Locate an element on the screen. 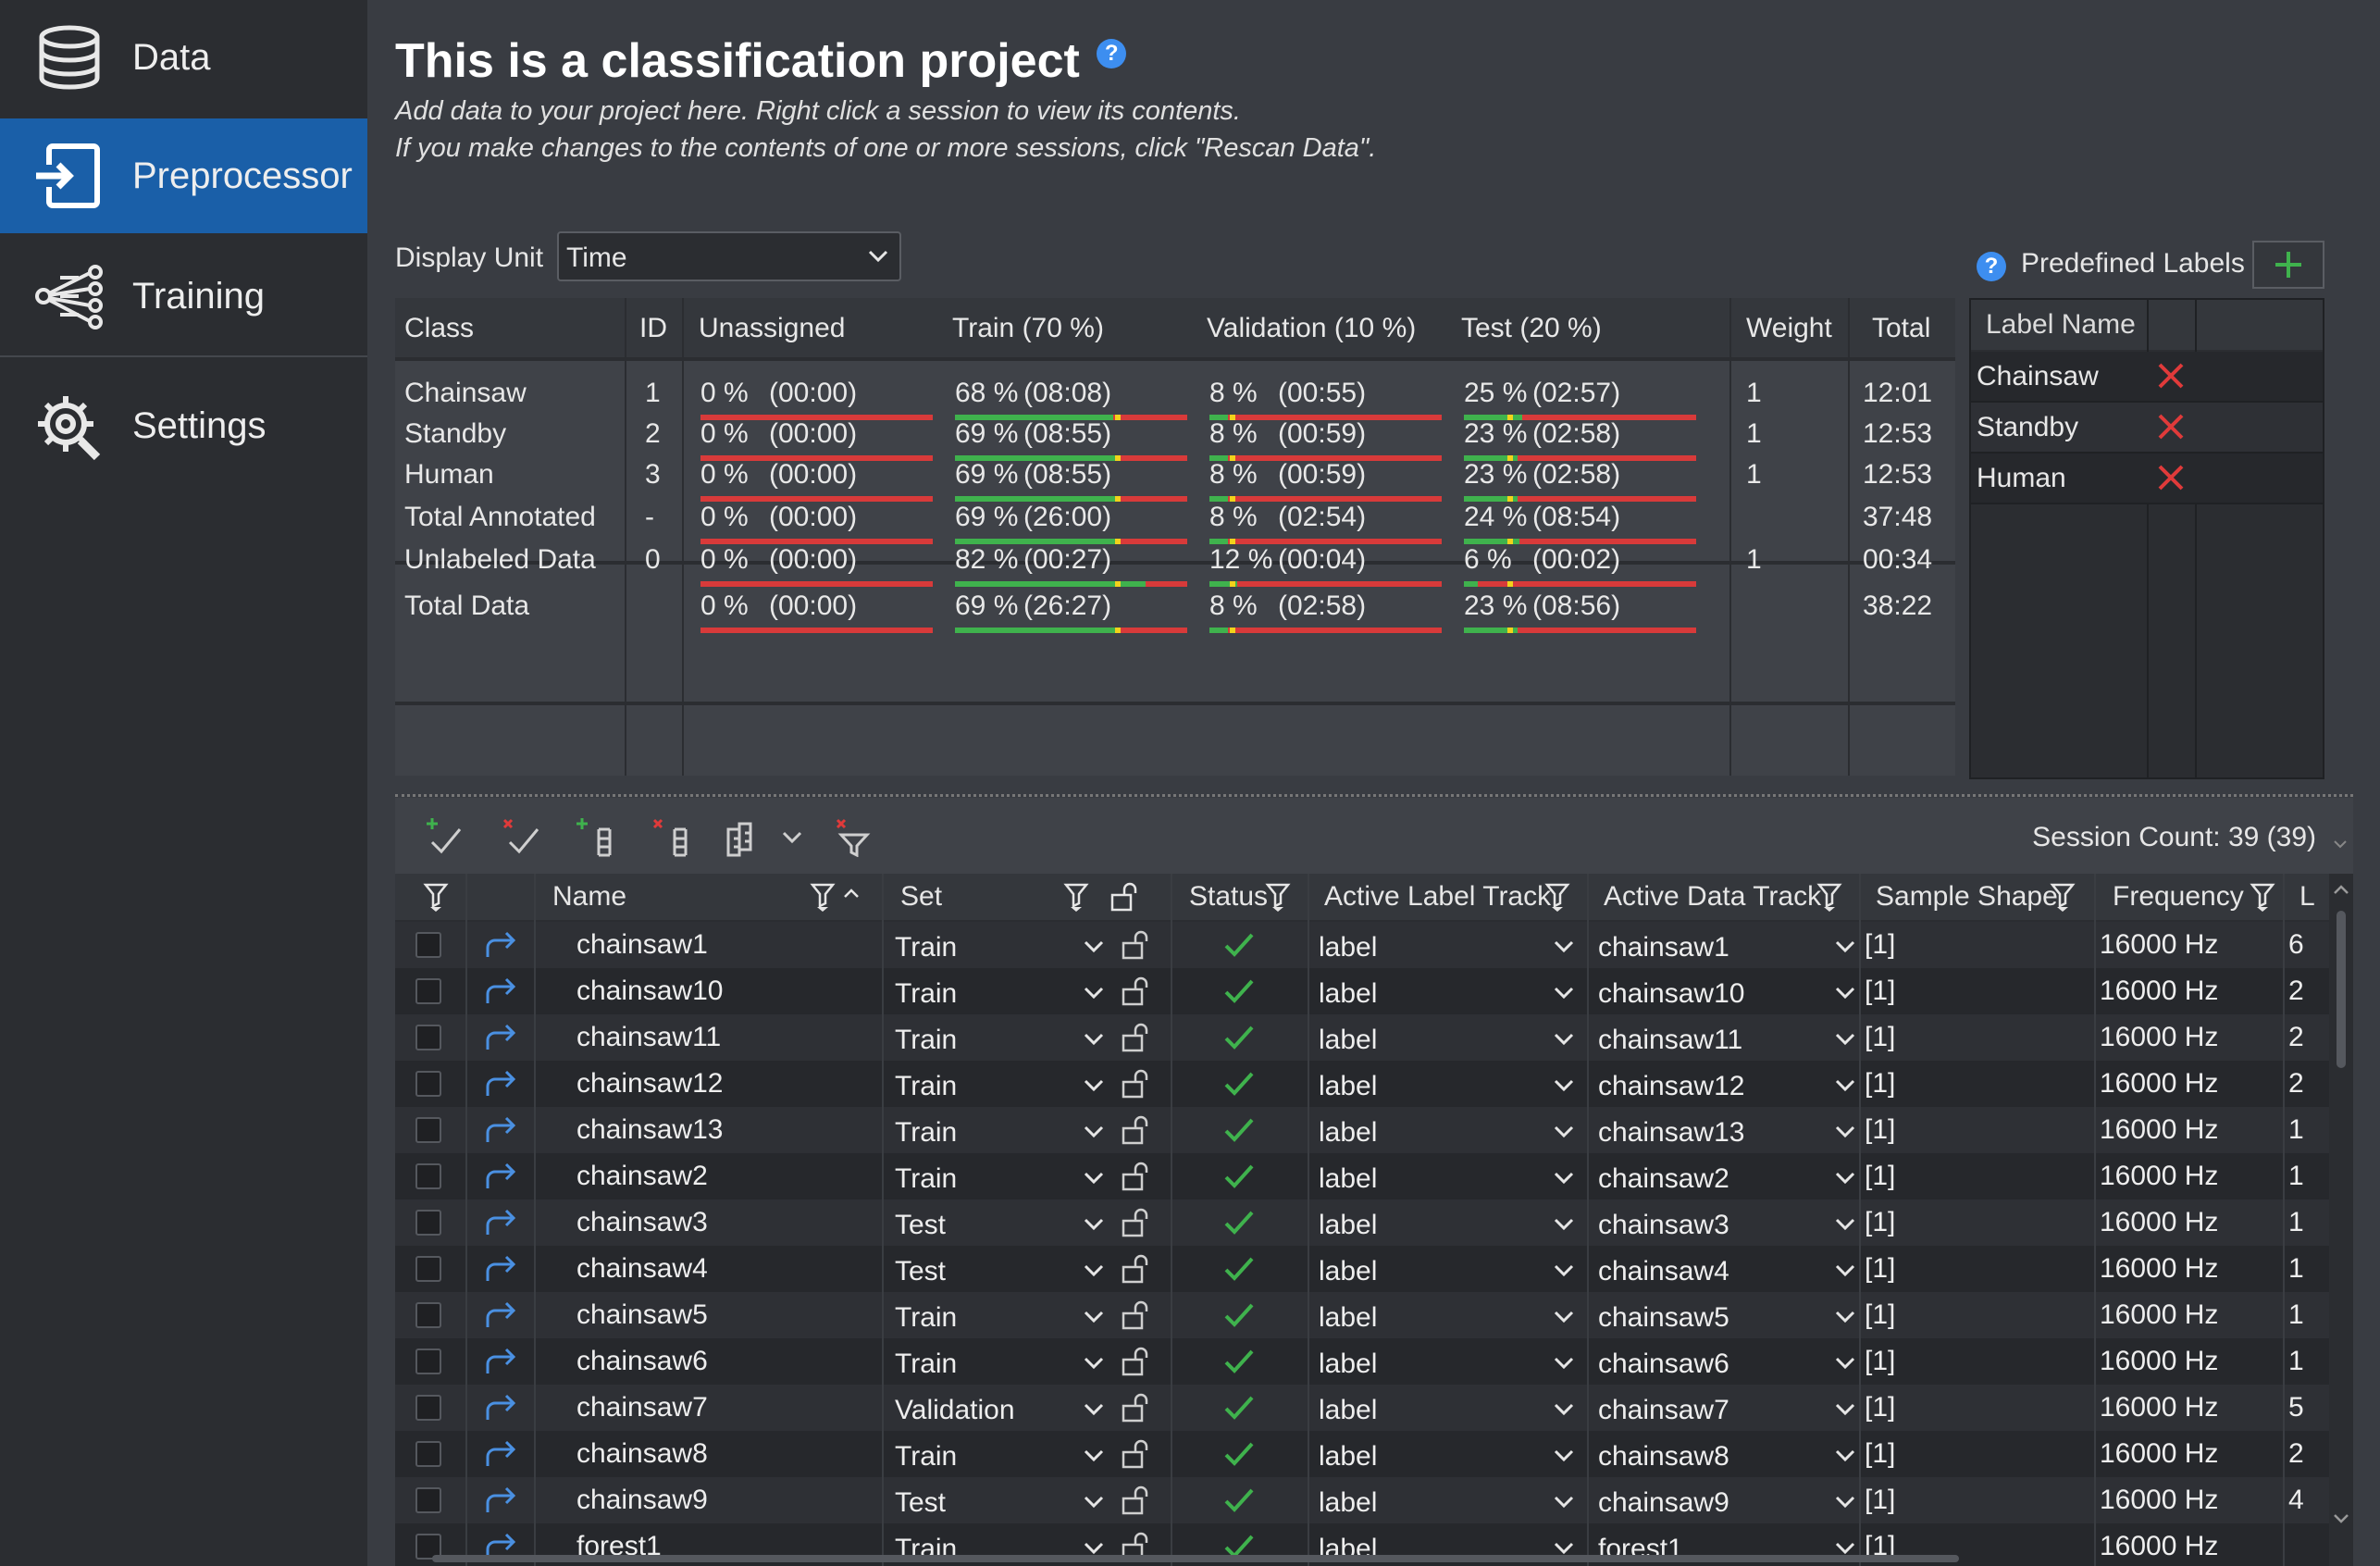 This screenshot has width=2380, height=1566. help-icon: ? is located at coordinates (1112, 53).